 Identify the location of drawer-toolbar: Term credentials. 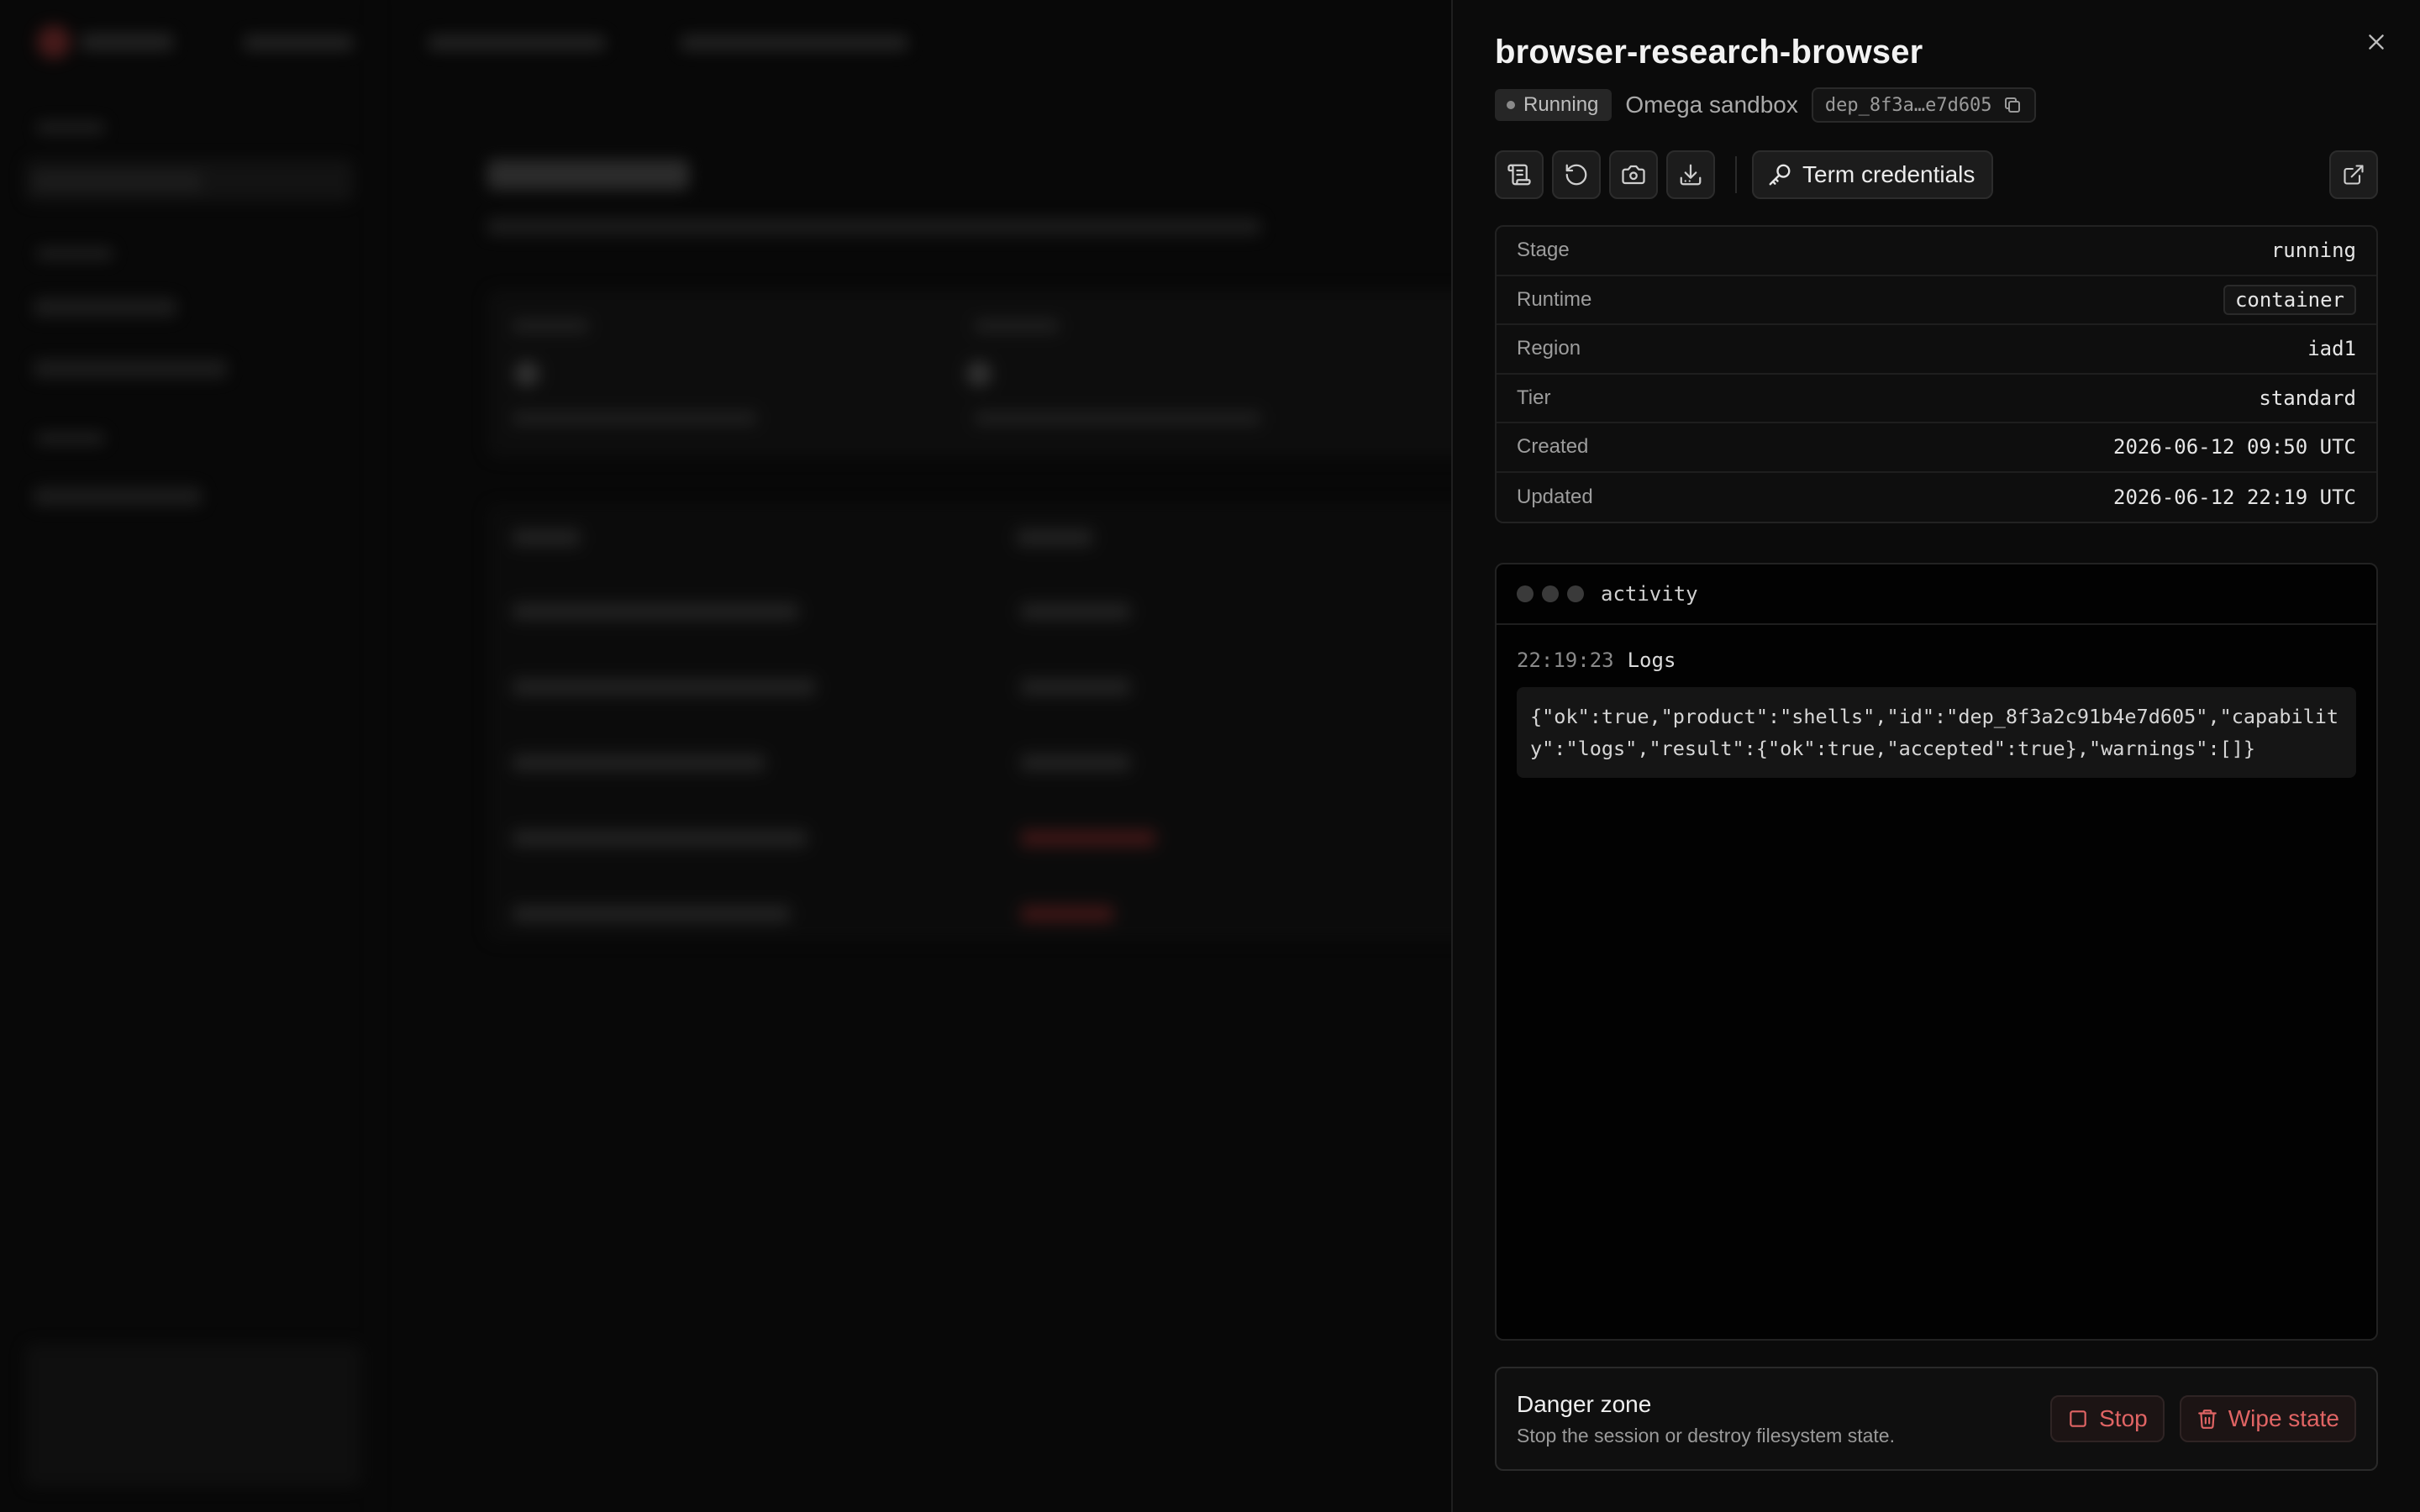
(1936, 175).